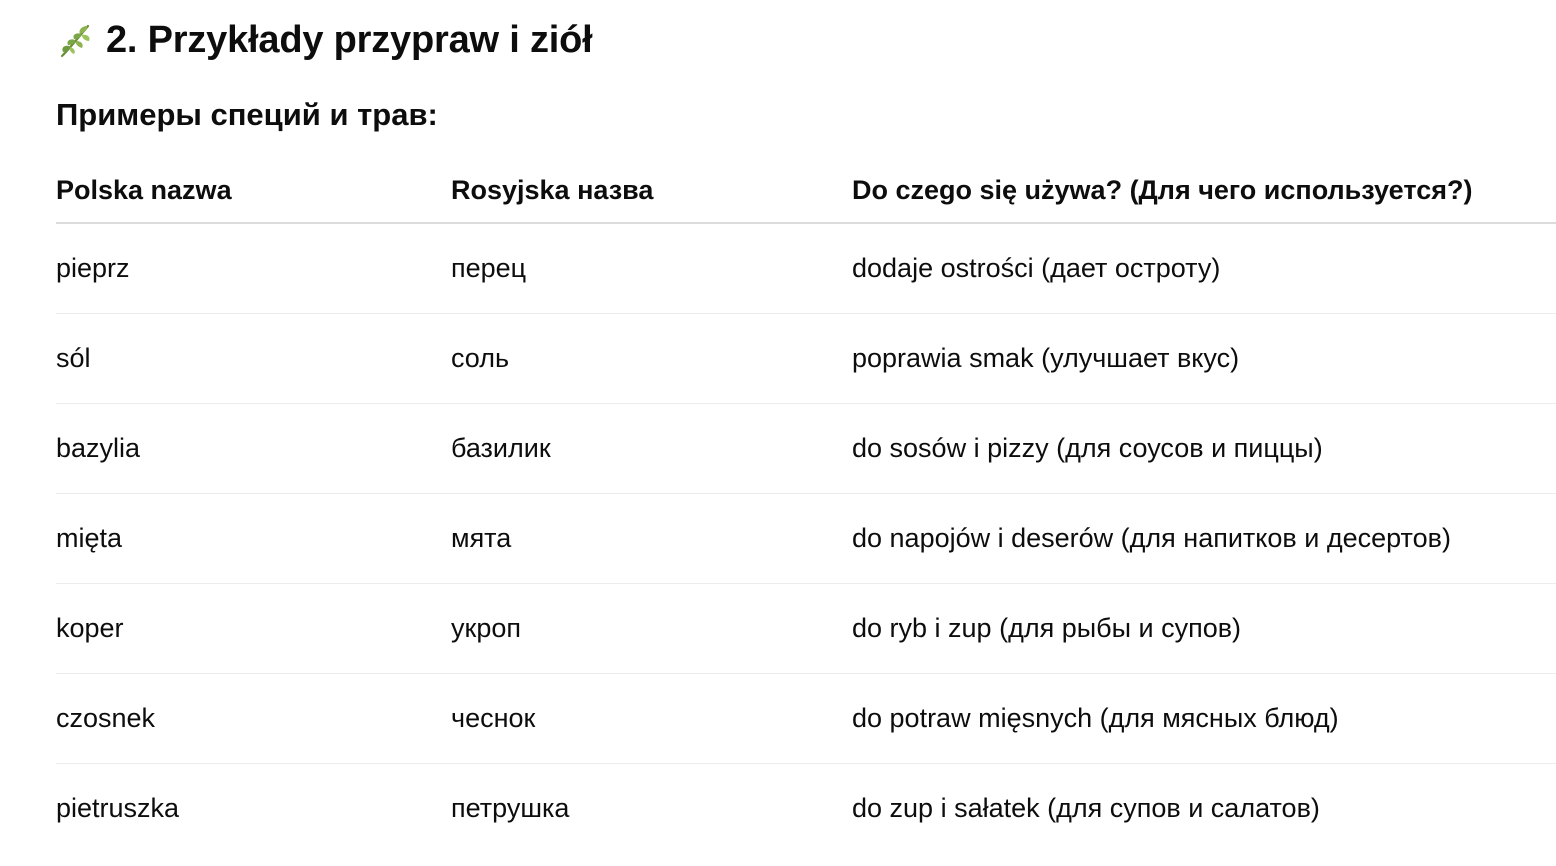  Describe the element at coordinates (1204, 448) in the screenshot. I see `cell-usage: do sosów i pizzy (для соусов и пиццы)` at that location.